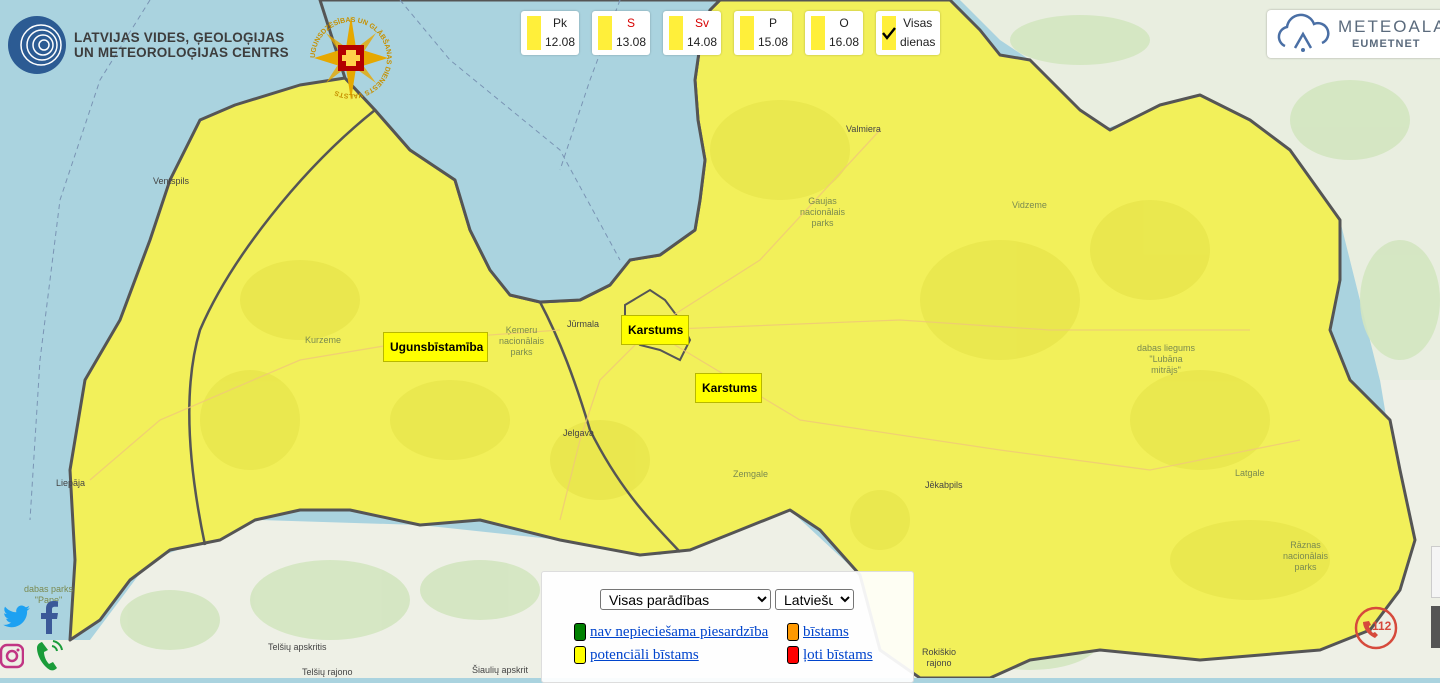 The height and width of the screenshot is (683, 1440). I want to click on twitter-icon, so click(16, 618).